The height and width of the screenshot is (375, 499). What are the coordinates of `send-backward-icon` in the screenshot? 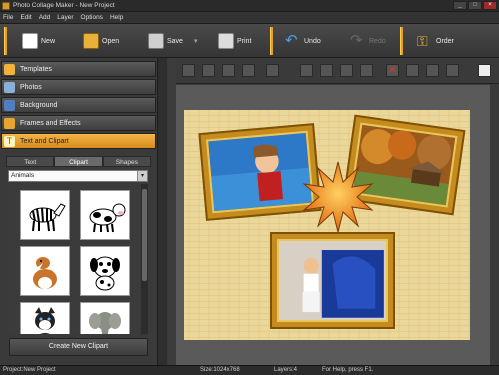 It's located at (228, 70).